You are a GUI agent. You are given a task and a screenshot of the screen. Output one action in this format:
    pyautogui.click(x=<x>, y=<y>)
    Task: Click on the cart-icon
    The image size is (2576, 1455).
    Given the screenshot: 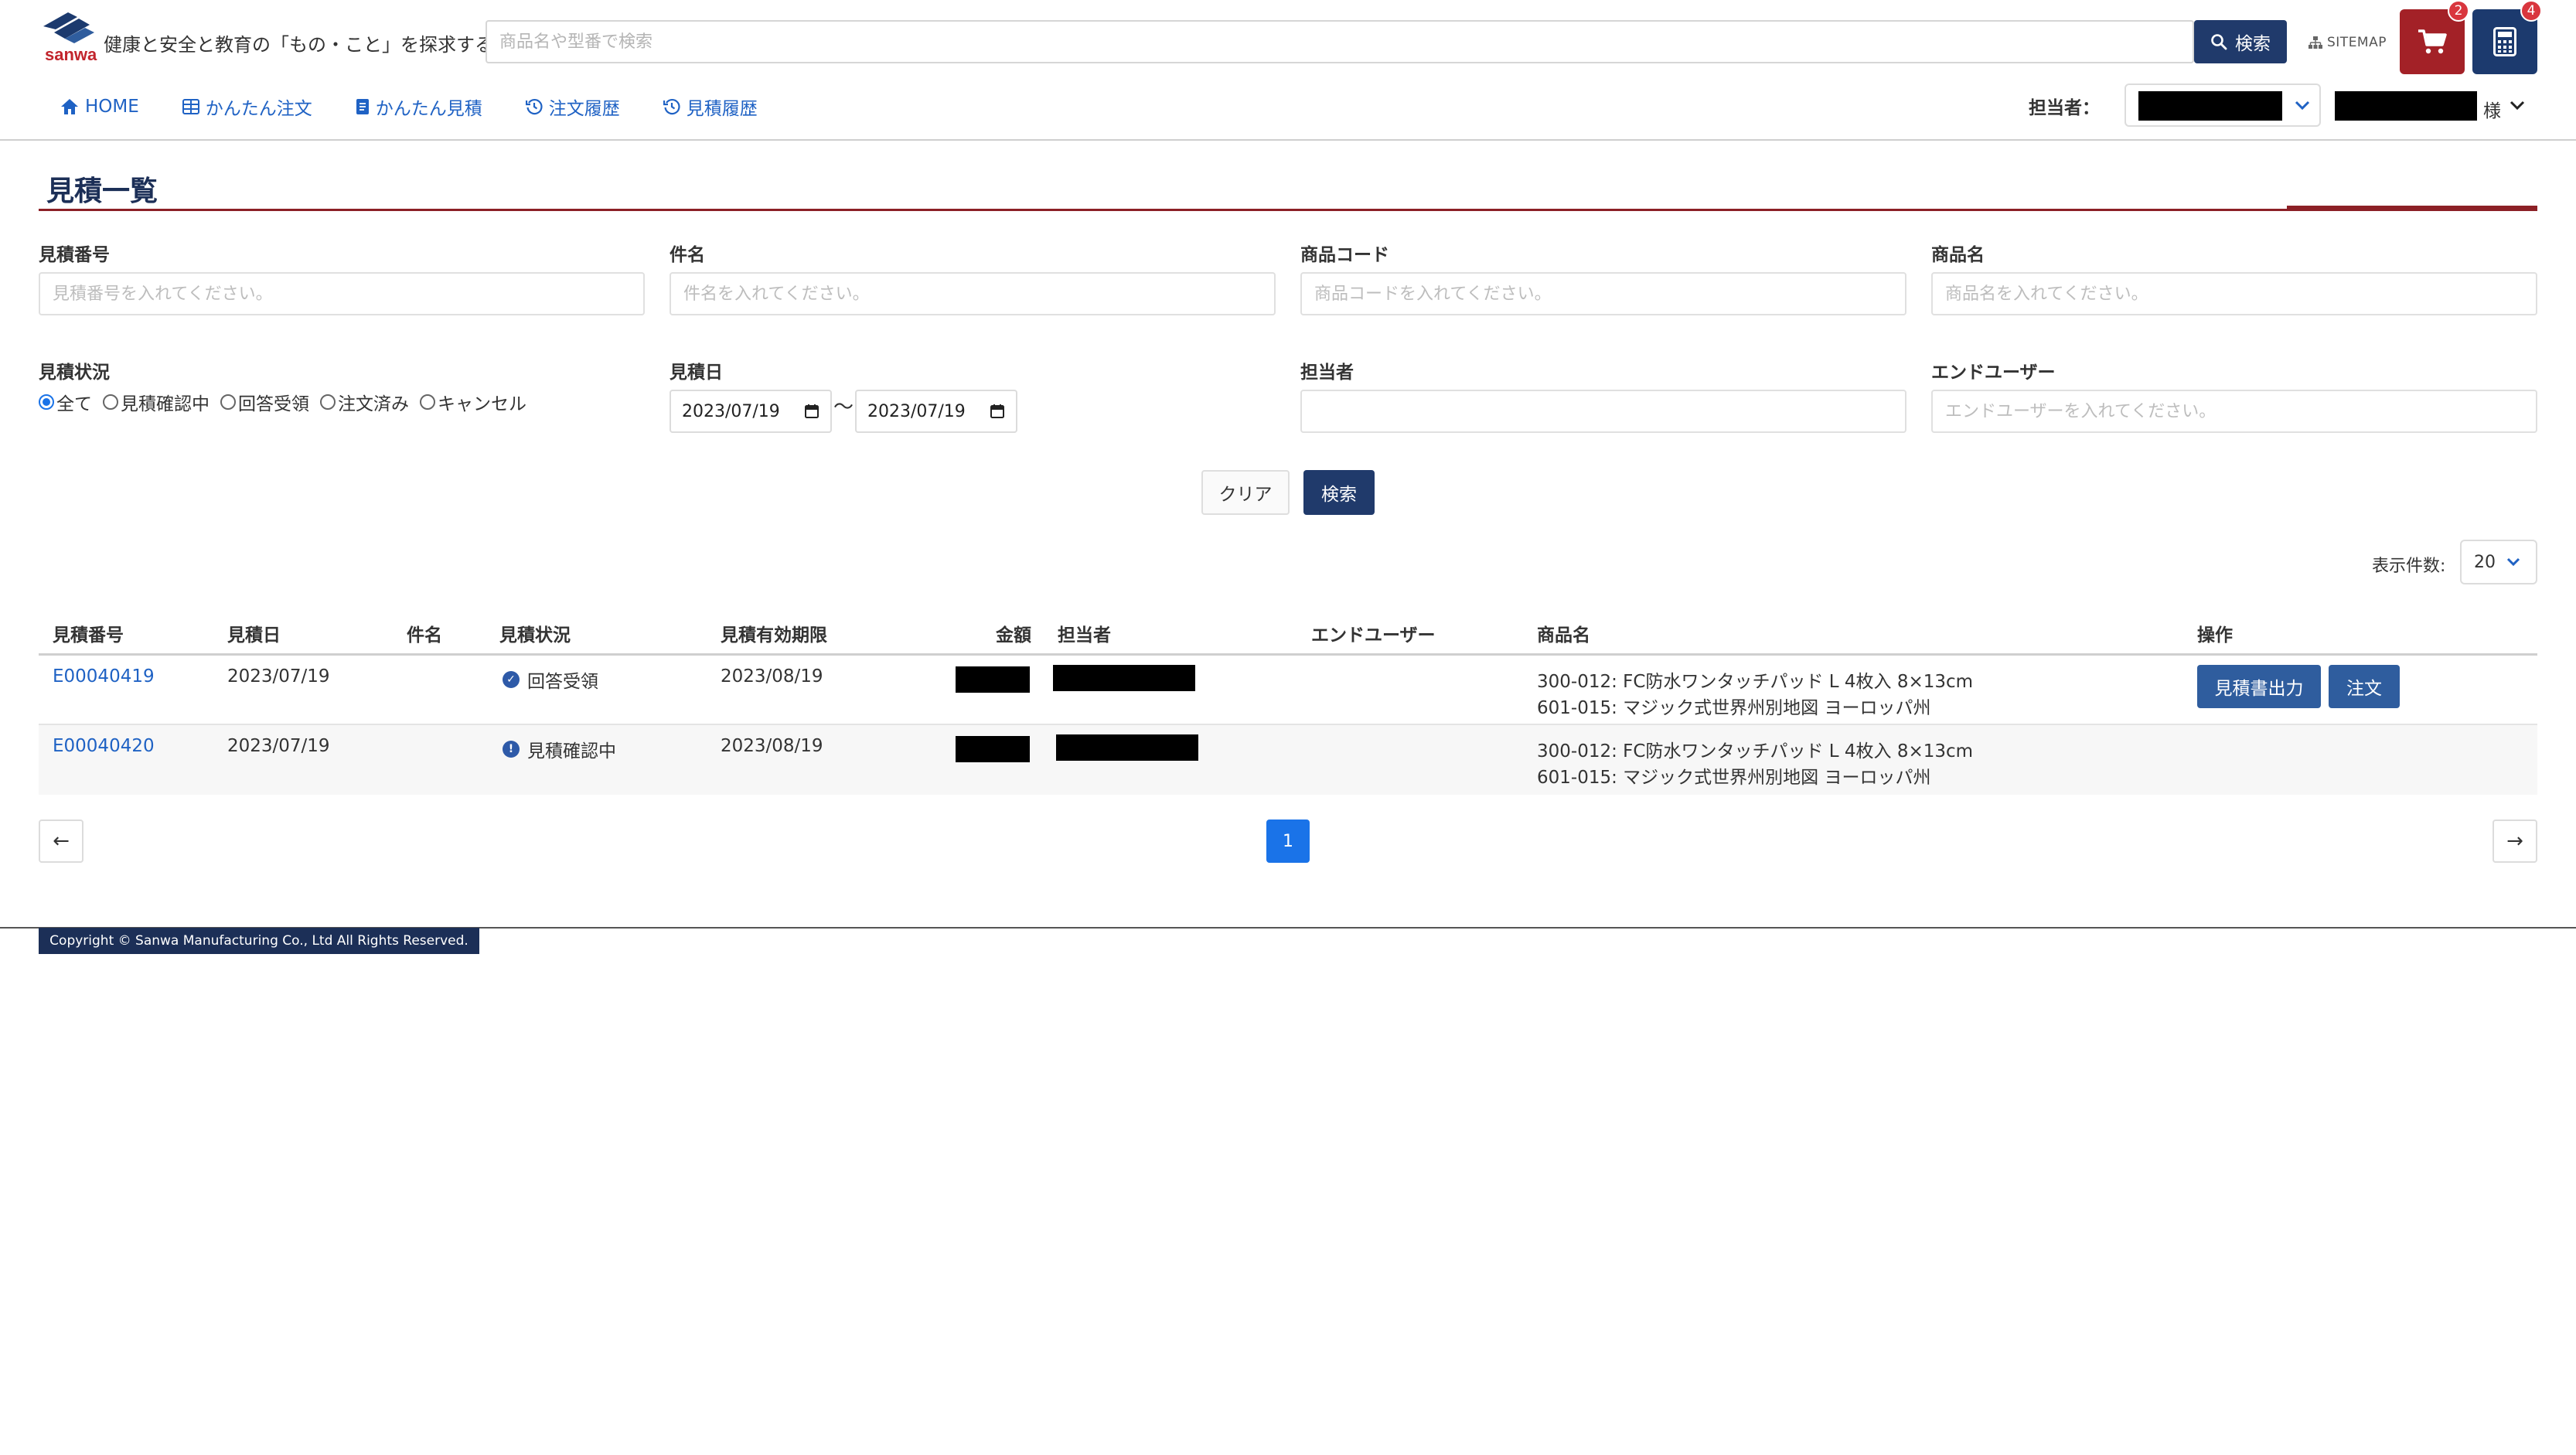 What is the action you would take?
    pyautogui.click(x=2432, y=42)
    